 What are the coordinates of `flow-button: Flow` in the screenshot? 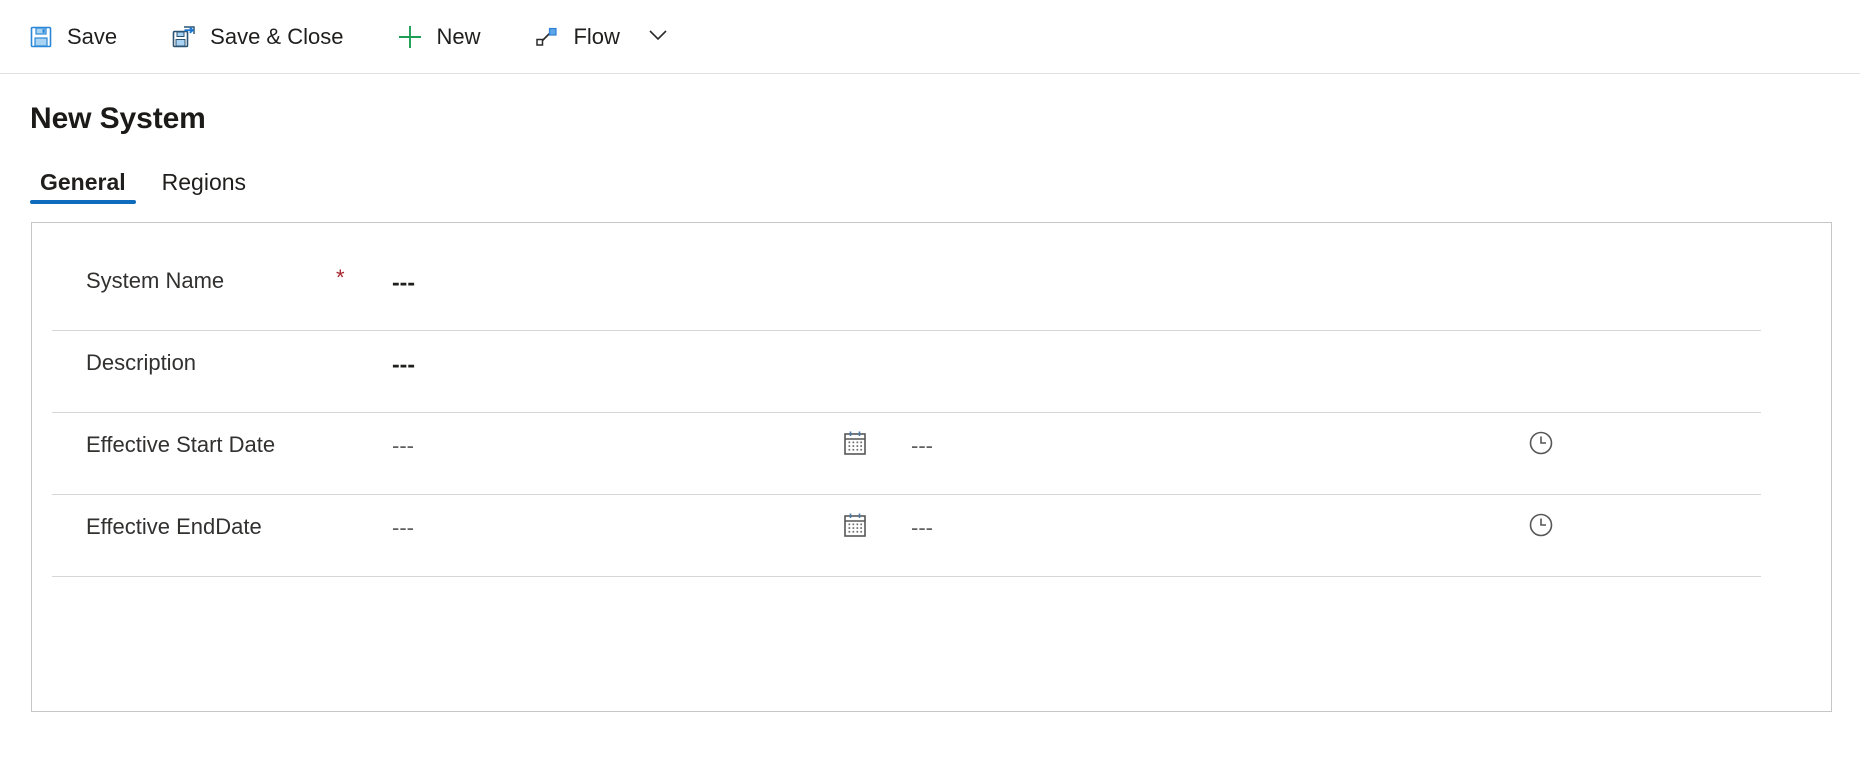 It's located at (576, 37).